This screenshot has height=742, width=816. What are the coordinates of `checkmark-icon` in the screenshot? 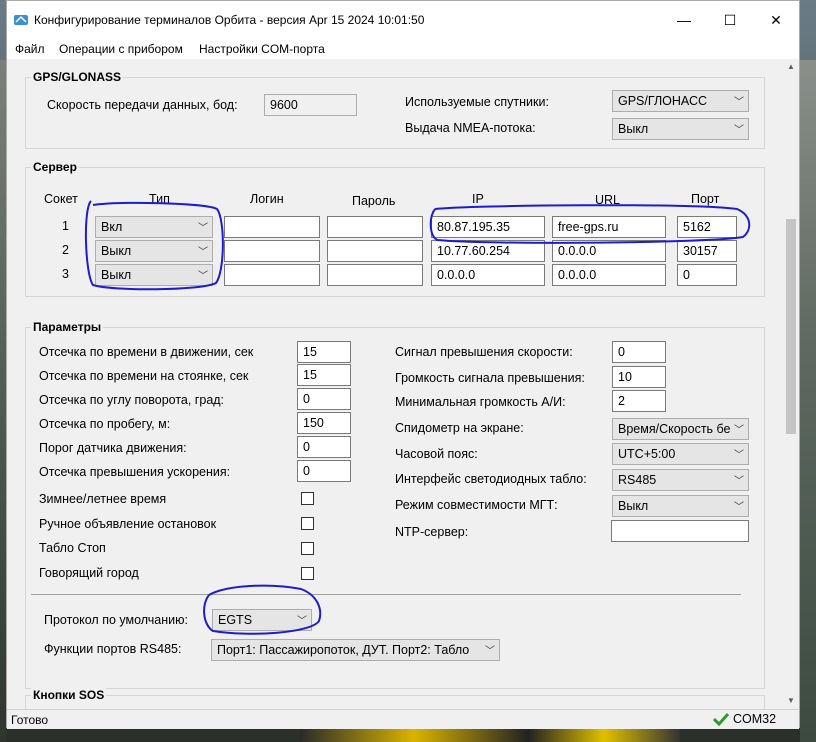 It's located at (721, 719).